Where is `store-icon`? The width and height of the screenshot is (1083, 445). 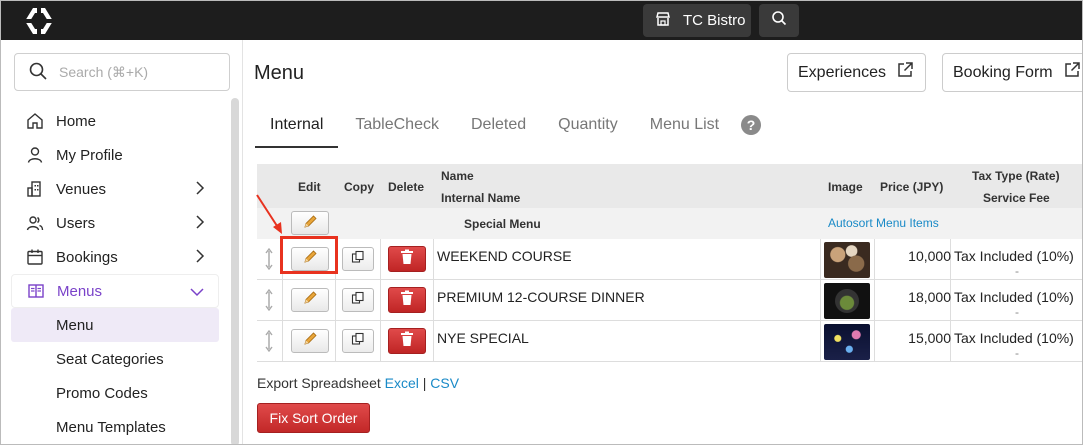
store-icon is located at coordinates (663, 21).